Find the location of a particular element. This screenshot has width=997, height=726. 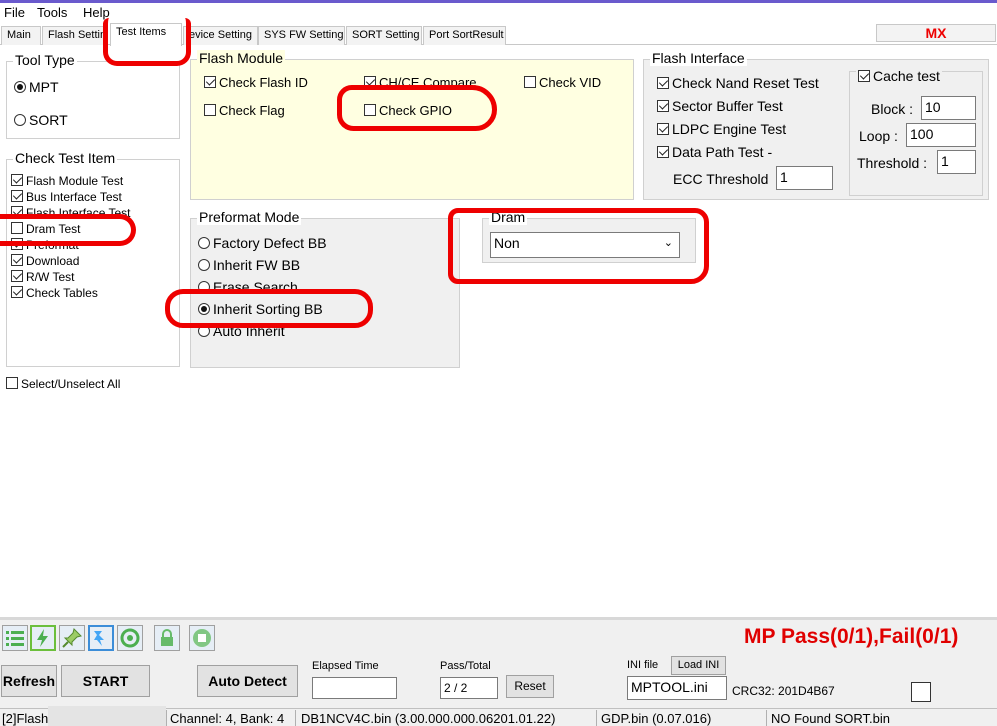

check-flash-id-checkbox: Check Flash ID is located at coordinates (256, 82).